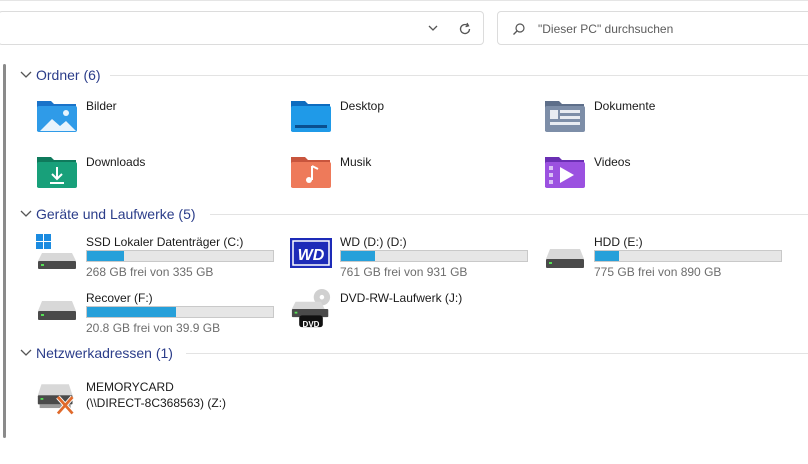 The height and width of the screenshot is (464, 808). I want to click on folder-label: Downloads, so click(116, 162).